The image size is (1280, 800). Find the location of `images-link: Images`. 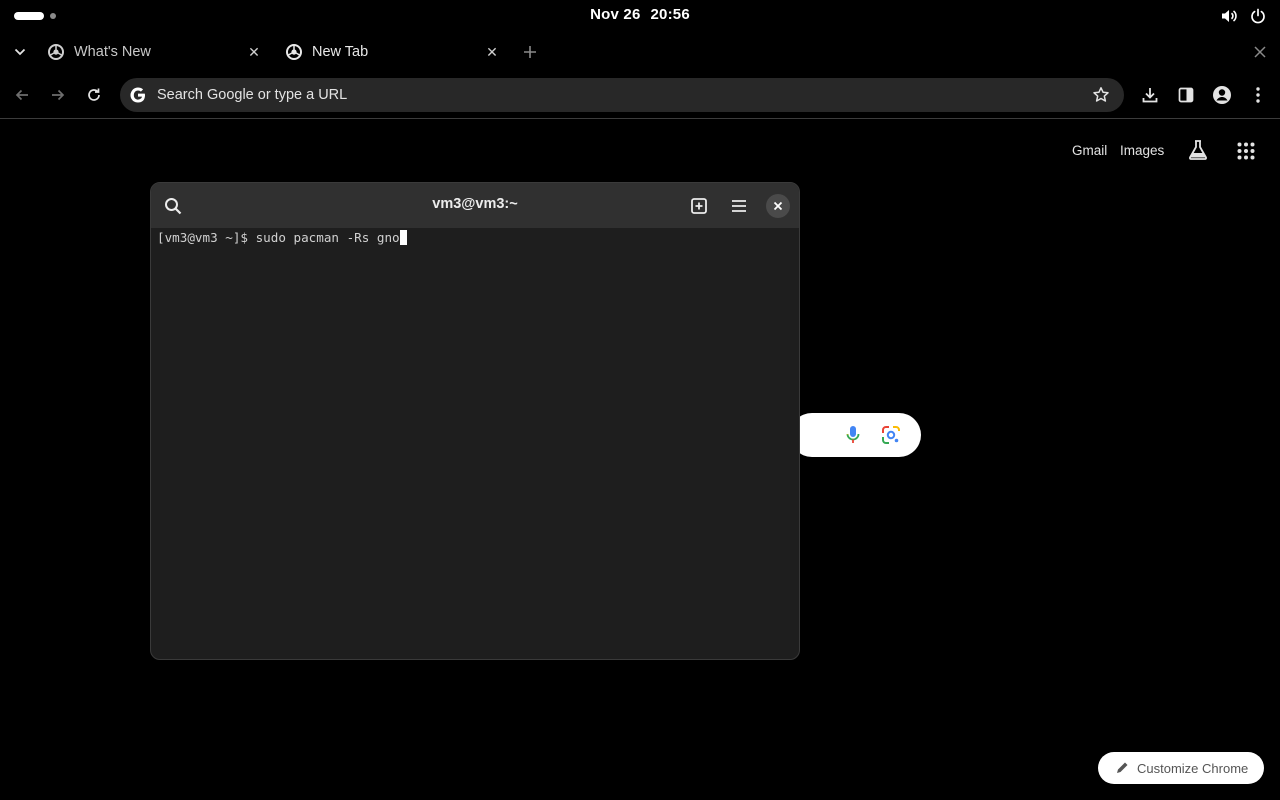

images-link: Images is located at coordinates (1142, 150).